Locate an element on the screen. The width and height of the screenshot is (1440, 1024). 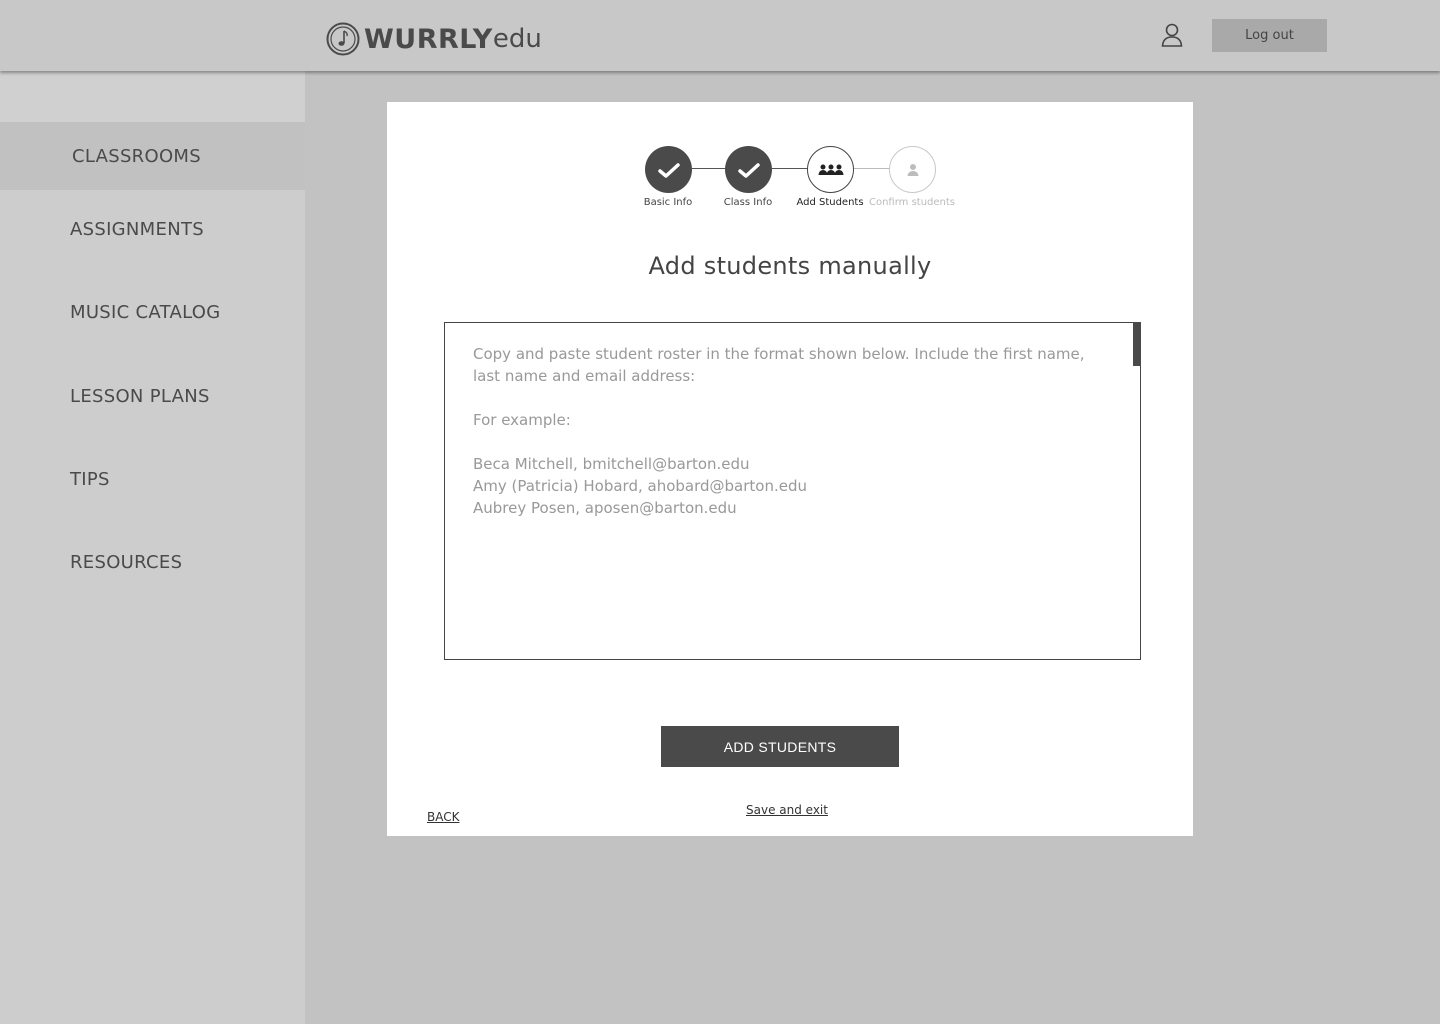
sidebar-item-label: ASSIGNMENTS is located at coordinates (137, 229).